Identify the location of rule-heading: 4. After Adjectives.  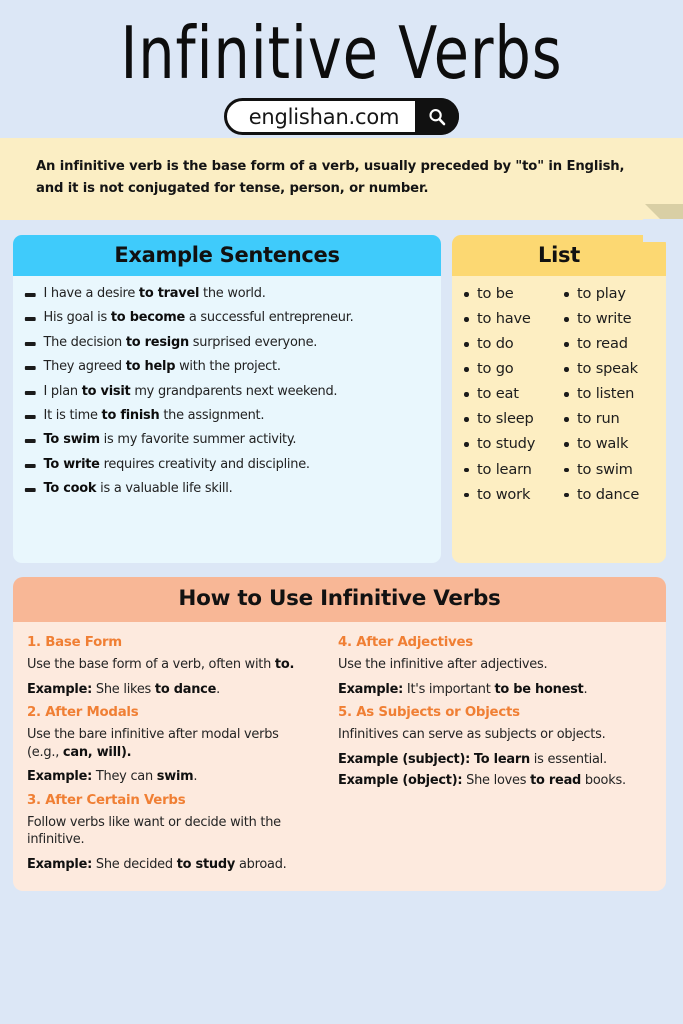
(406, 642).